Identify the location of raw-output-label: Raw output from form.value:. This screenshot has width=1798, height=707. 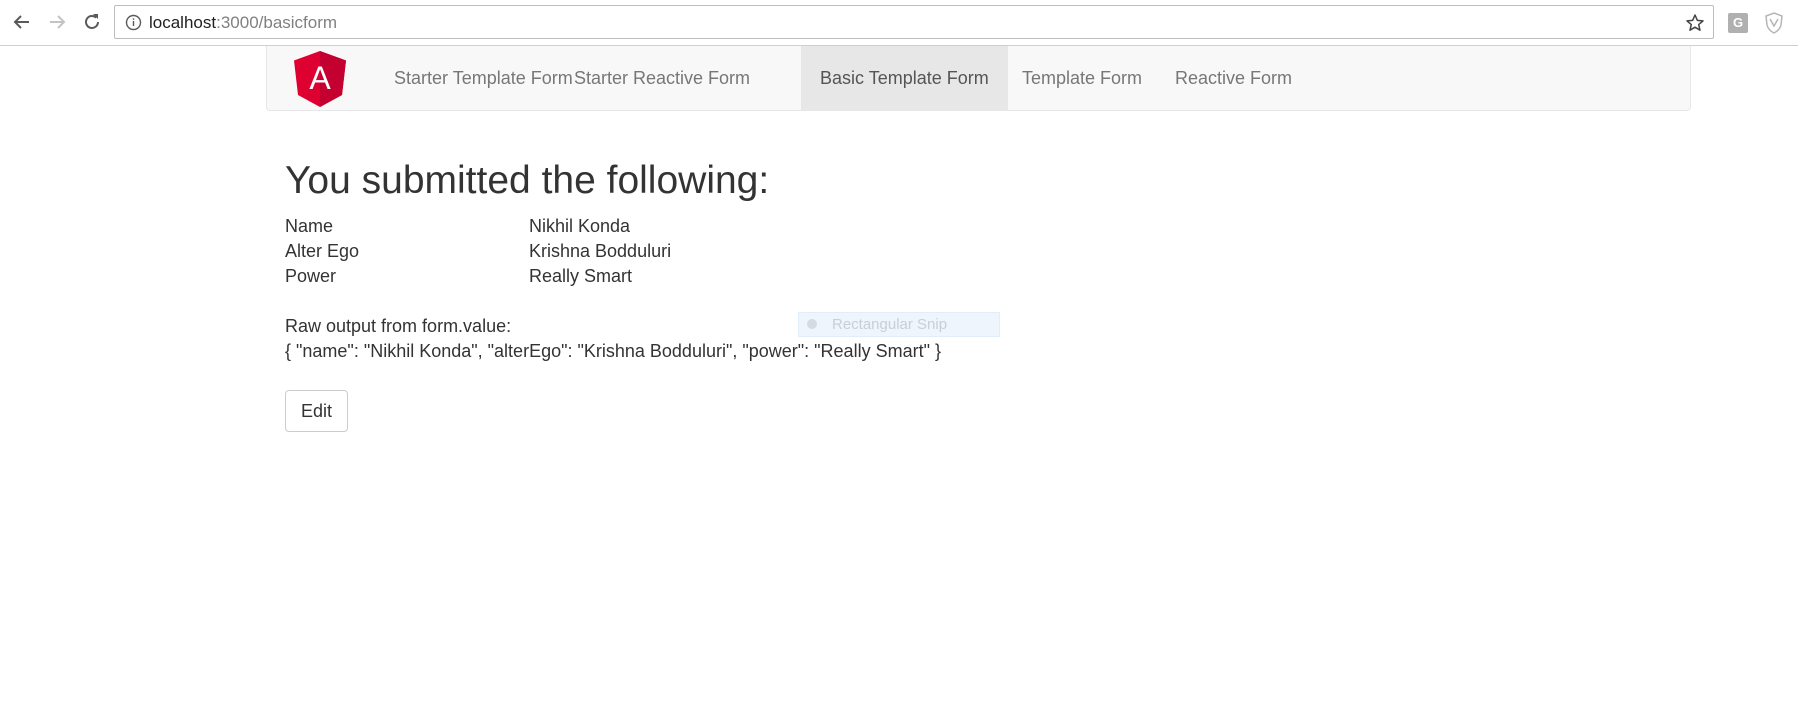
(398, 326).